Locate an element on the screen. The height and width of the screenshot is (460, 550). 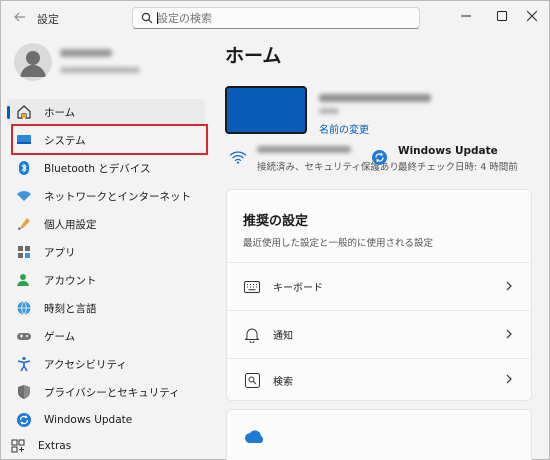
search-input is located at coordinates (284, 18).